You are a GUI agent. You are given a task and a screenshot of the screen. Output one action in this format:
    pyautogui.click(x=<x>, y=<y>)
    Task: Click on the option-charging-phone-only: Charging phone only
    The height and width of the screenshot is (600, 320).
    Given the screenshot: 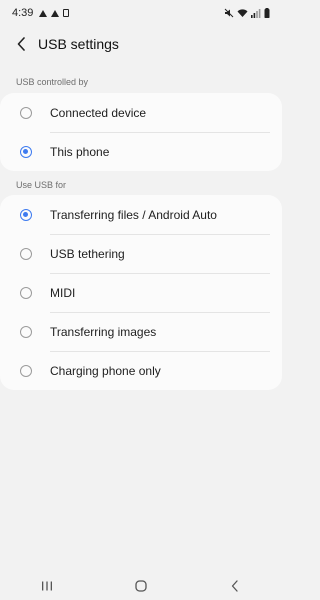 What is the action you would take?
    pyautogui.click(x=141, y=370)
    